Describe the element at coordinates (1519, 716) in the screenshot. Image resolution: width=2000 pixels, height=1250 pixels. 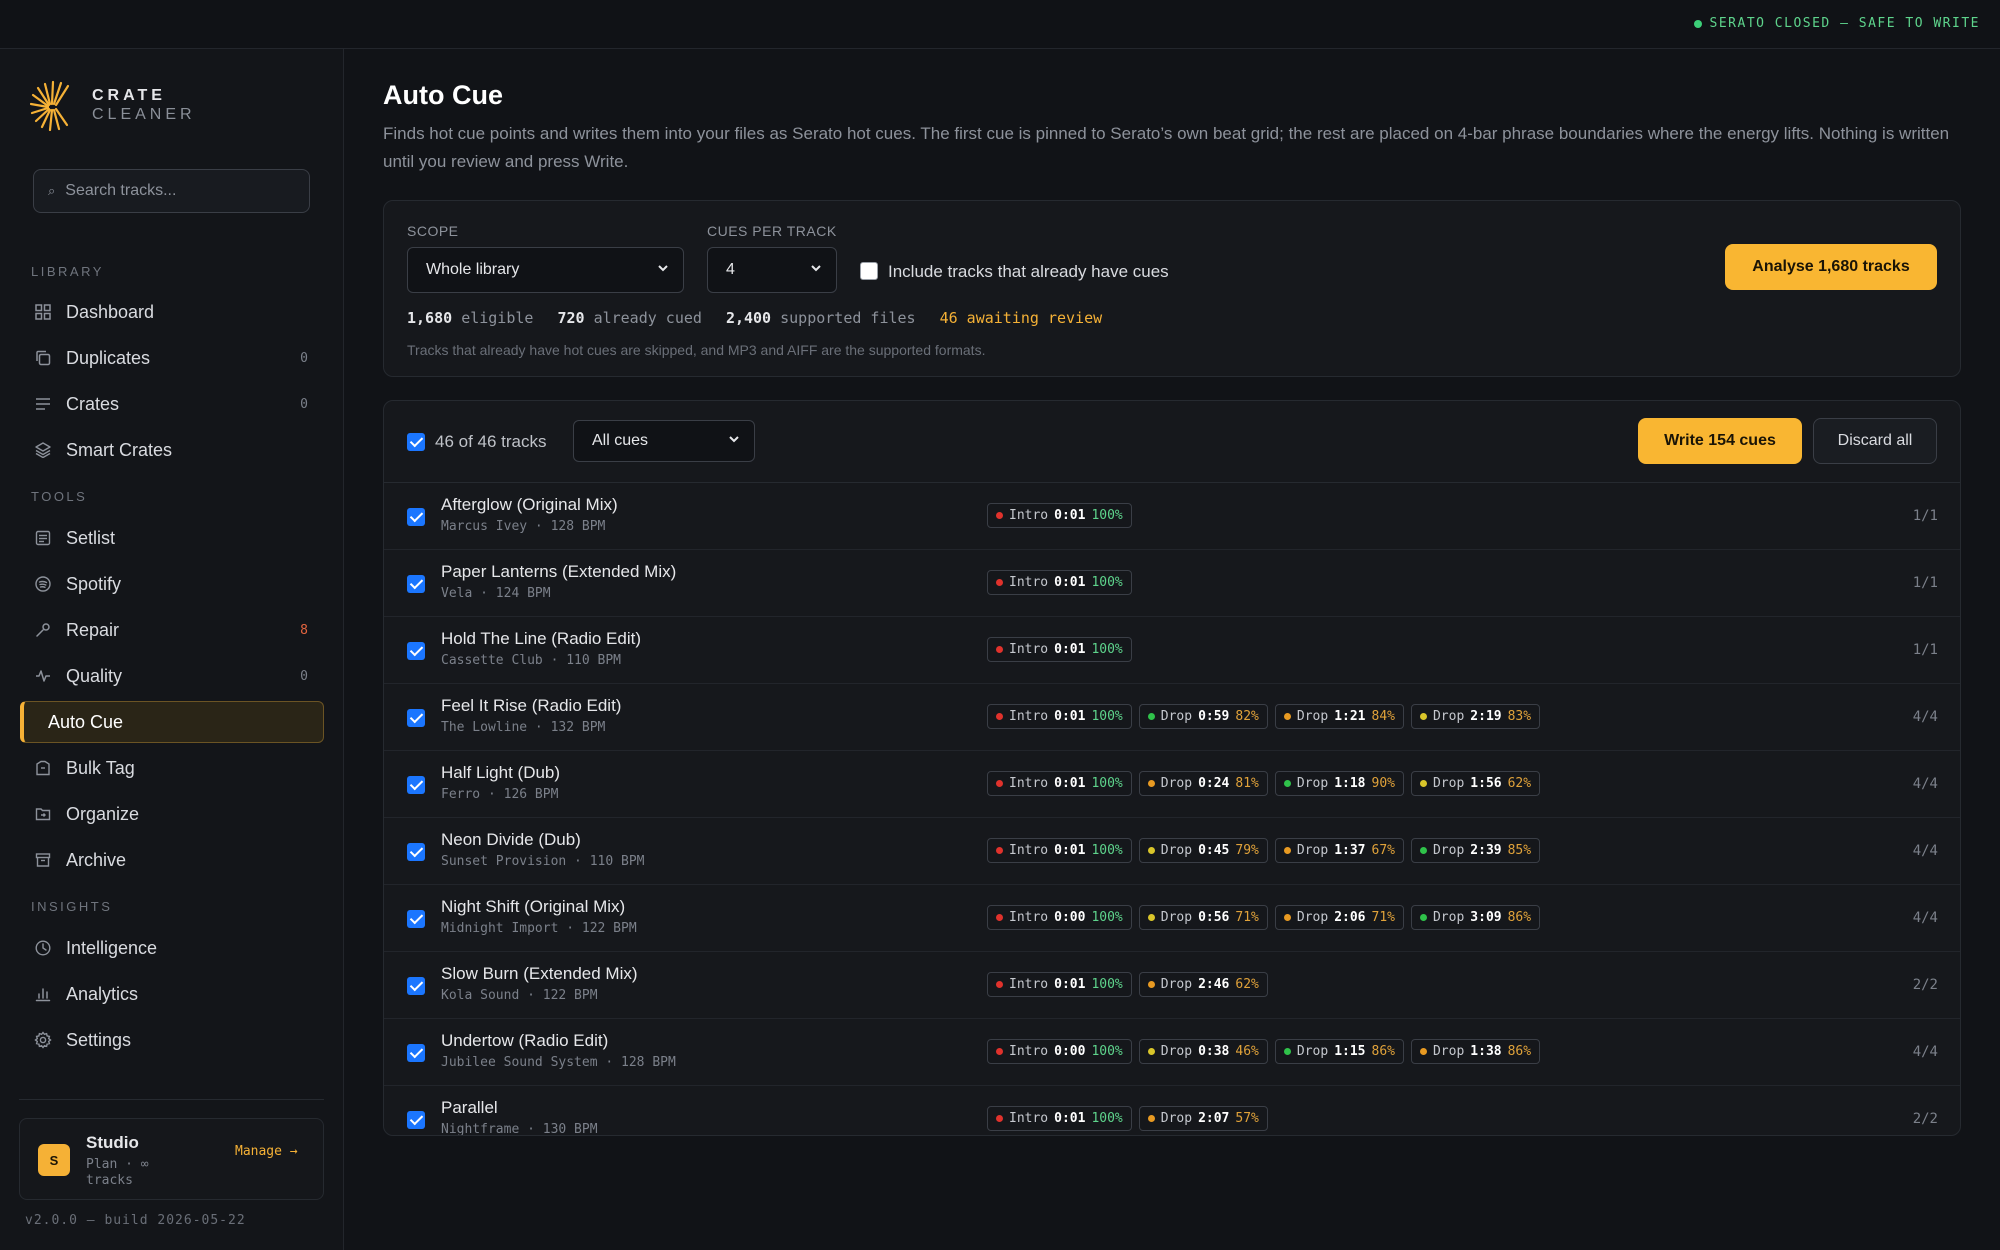
I see `cue-confidence: 83%` at that location.